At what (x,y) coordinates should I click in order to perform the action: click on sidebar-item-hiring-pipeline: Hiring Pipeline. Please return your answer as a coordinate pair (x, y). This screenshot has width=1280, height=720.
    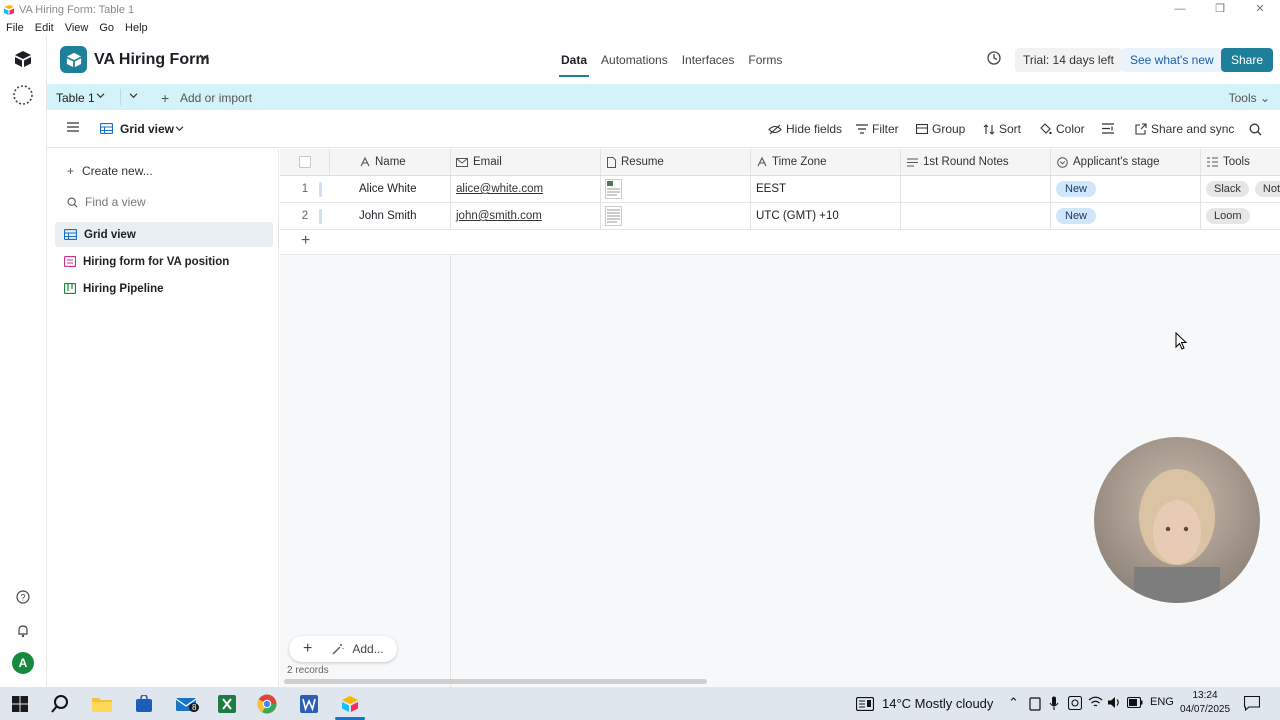
    Looking at the image, I should click on (164, 288).